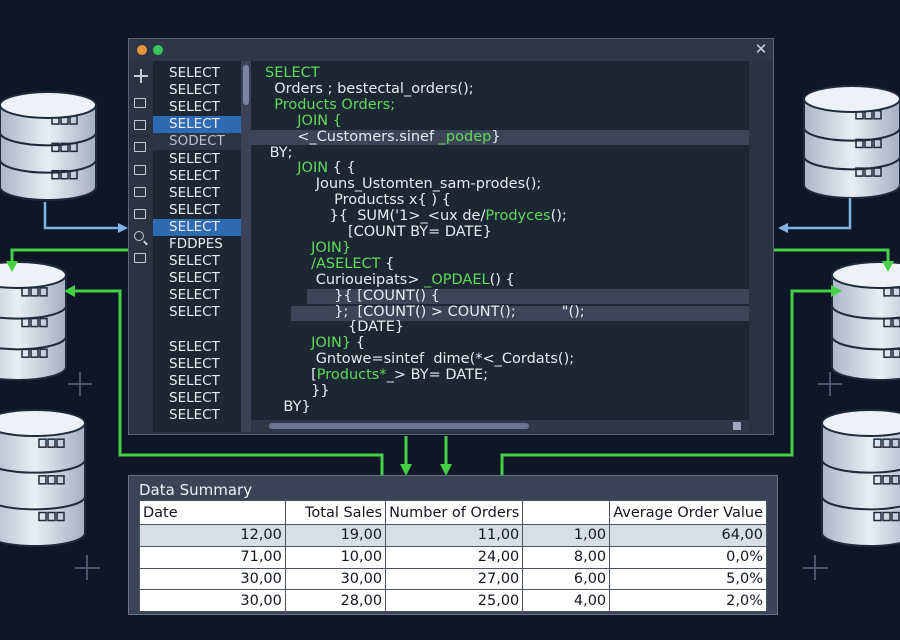 The width and height of the screenshot is (900, 640). I want to click on table-cell: 5,0%, so click(688, 579).